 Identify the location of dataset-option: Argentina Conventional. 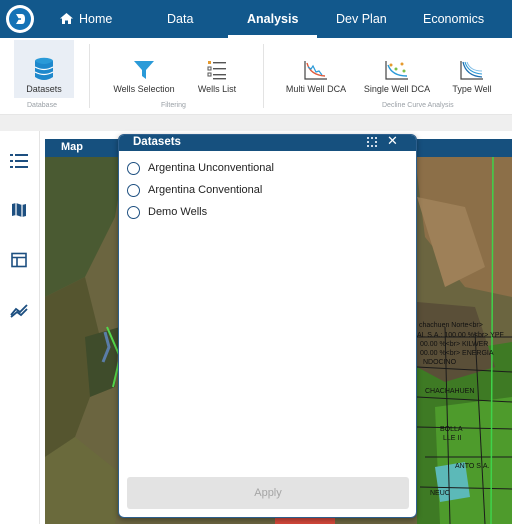
(194, 190).